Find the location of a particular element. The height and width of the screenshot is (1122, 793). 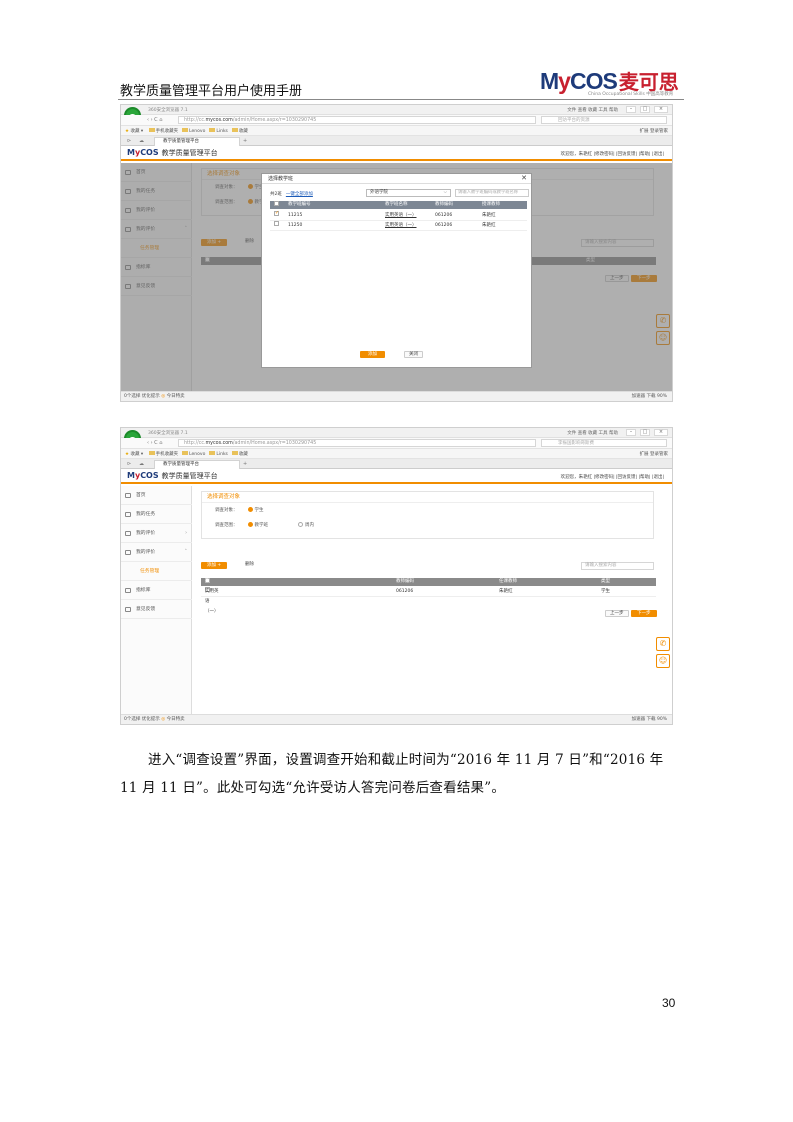

row-checkbox-checked: ✓ is located at coordinates (276, 213).